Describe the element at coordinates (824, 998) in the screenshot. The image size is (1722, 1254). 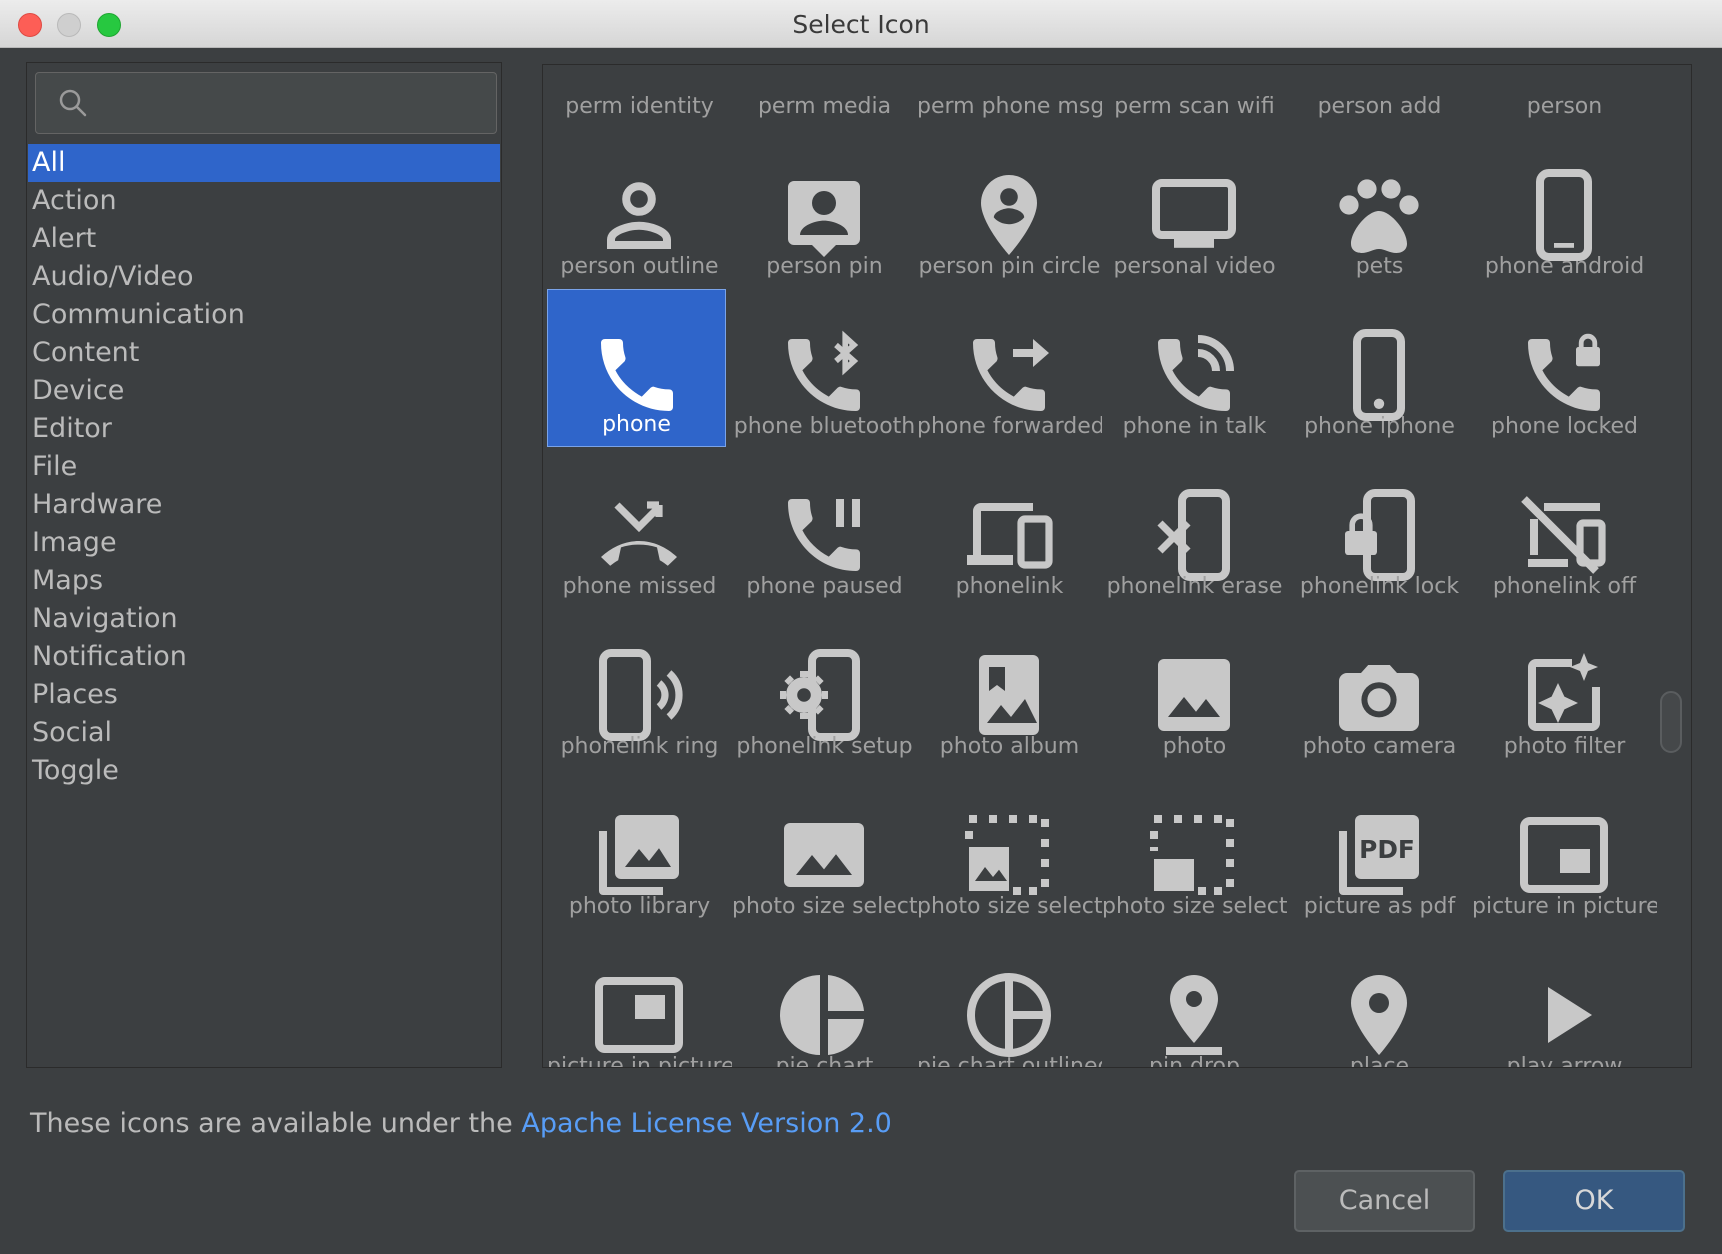
I see `icon-cell-pie-chart: pie chart` at that location.